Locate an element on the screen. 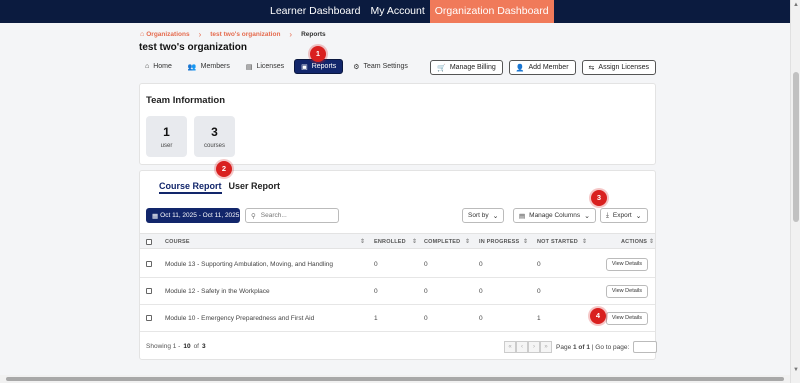  columns-icon: ▤ is located at coordinates (522, 216).